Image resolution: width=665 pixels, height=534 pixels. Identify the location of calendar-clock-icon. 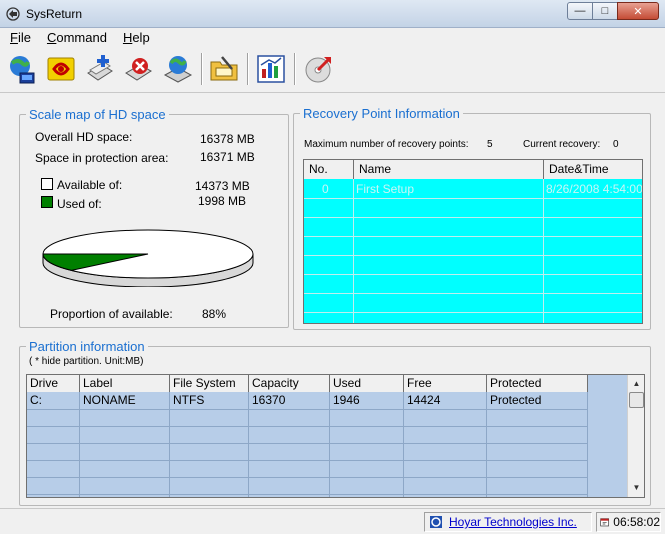
(604, 522).